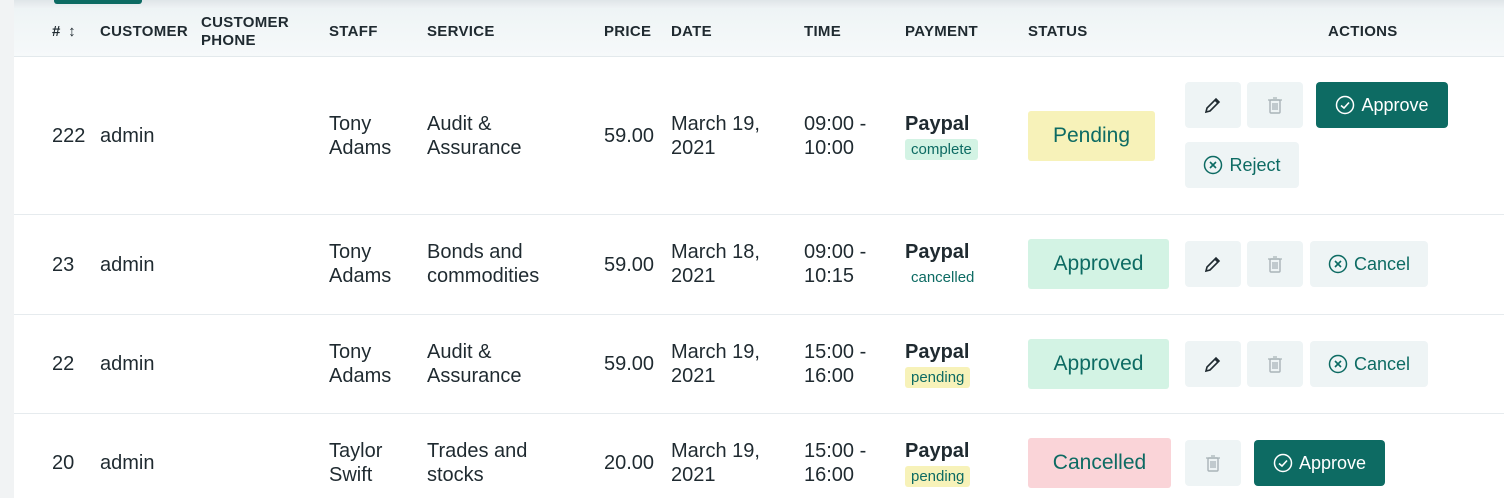  I want to click on row-service: Bonds and commodities, so click(483, 264).